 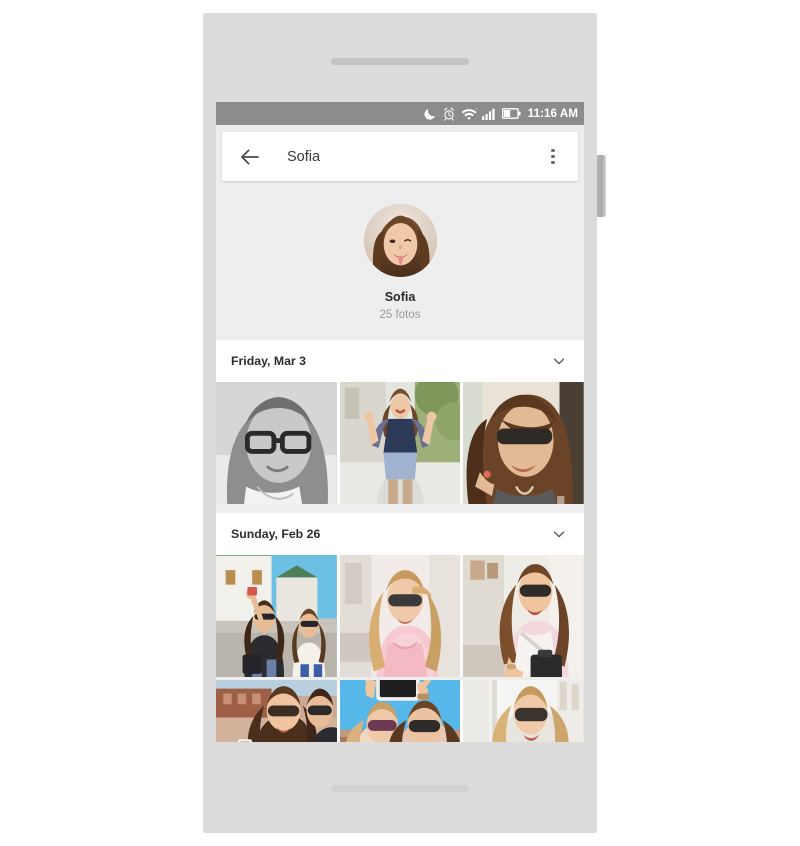 What do you see at coordinates (250, 157) in the screenshot?
I see `back-arrow-icon` at bounding box center [250, 157].